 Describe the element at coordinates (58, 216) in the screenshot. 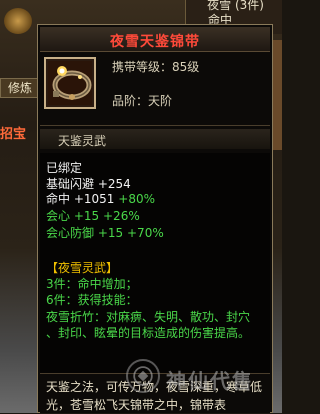

I see `stat-name: 会心` at that location.